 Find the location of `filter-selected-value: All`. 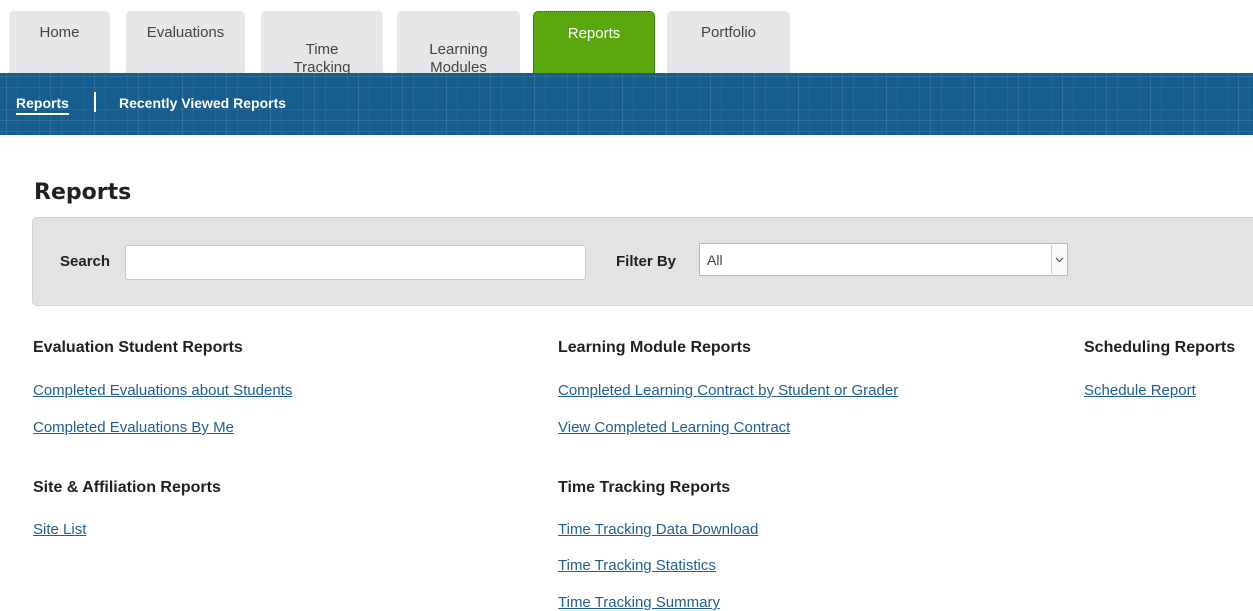

filter-selected-value: All is located at coordinates (715, 260).